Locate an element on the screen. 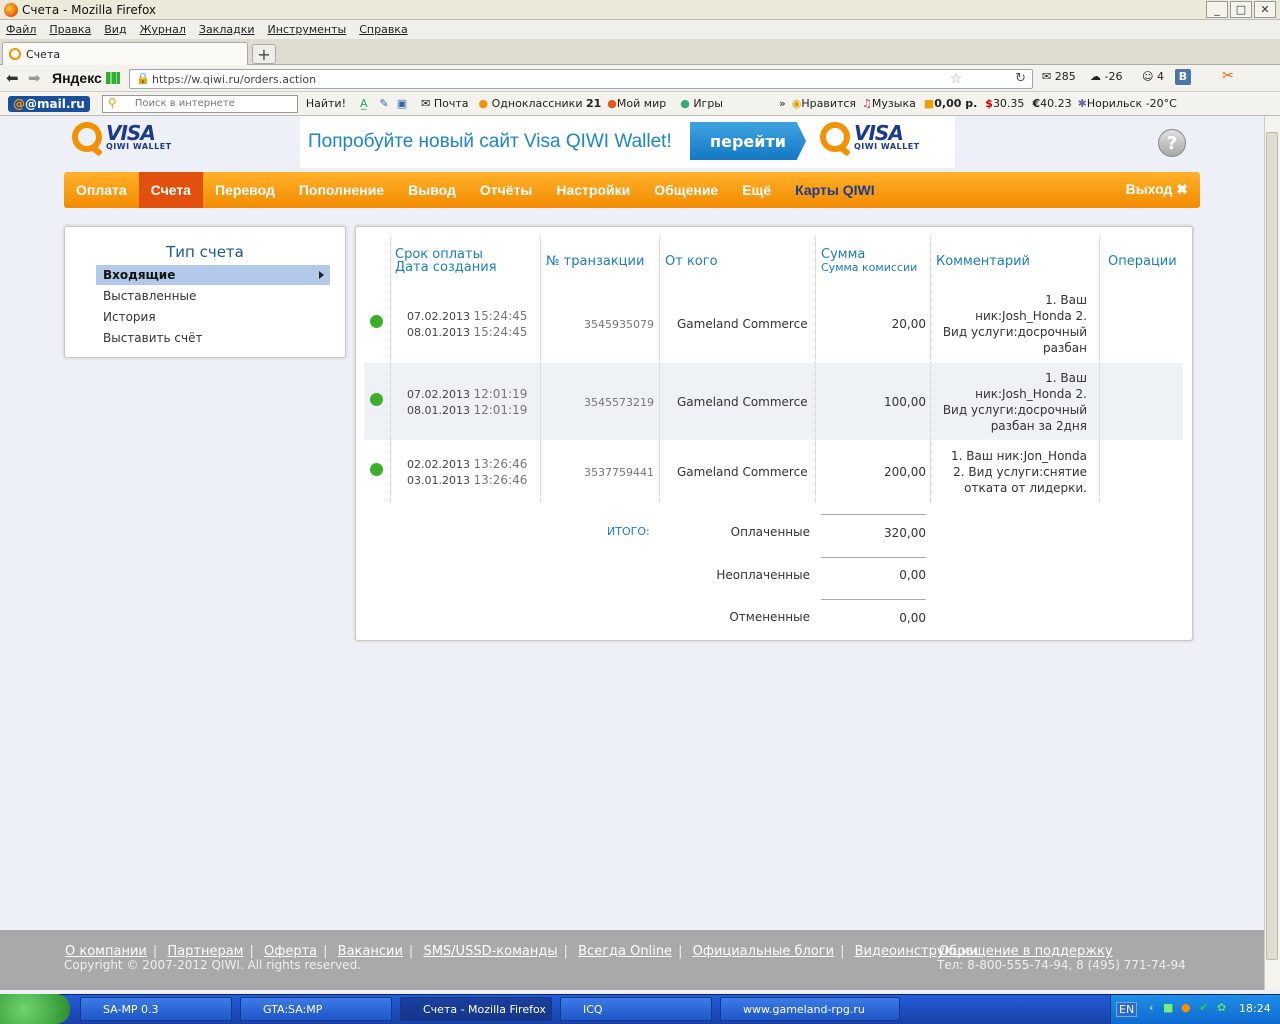 The image size is (1280, 1024). forward-arrow-icon: ➡ is located at coordinates (34, 78).